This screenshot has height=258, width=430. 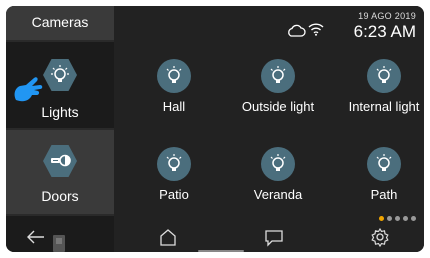 What do you see at coordinates (380, 237) in the screenshot?
I see `gear-icon` at bounding box center [380, 237].